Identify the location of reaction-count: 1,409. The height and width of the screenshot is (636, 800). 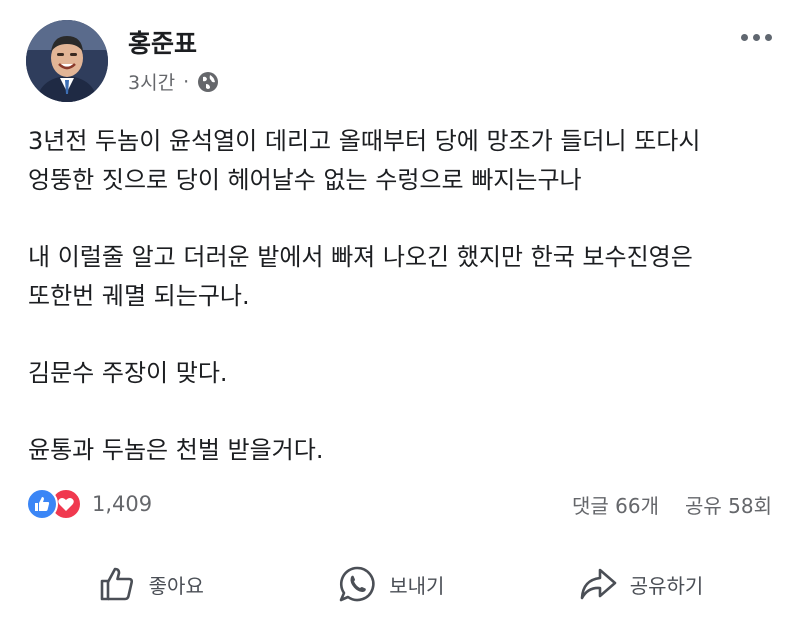
(122, 504).